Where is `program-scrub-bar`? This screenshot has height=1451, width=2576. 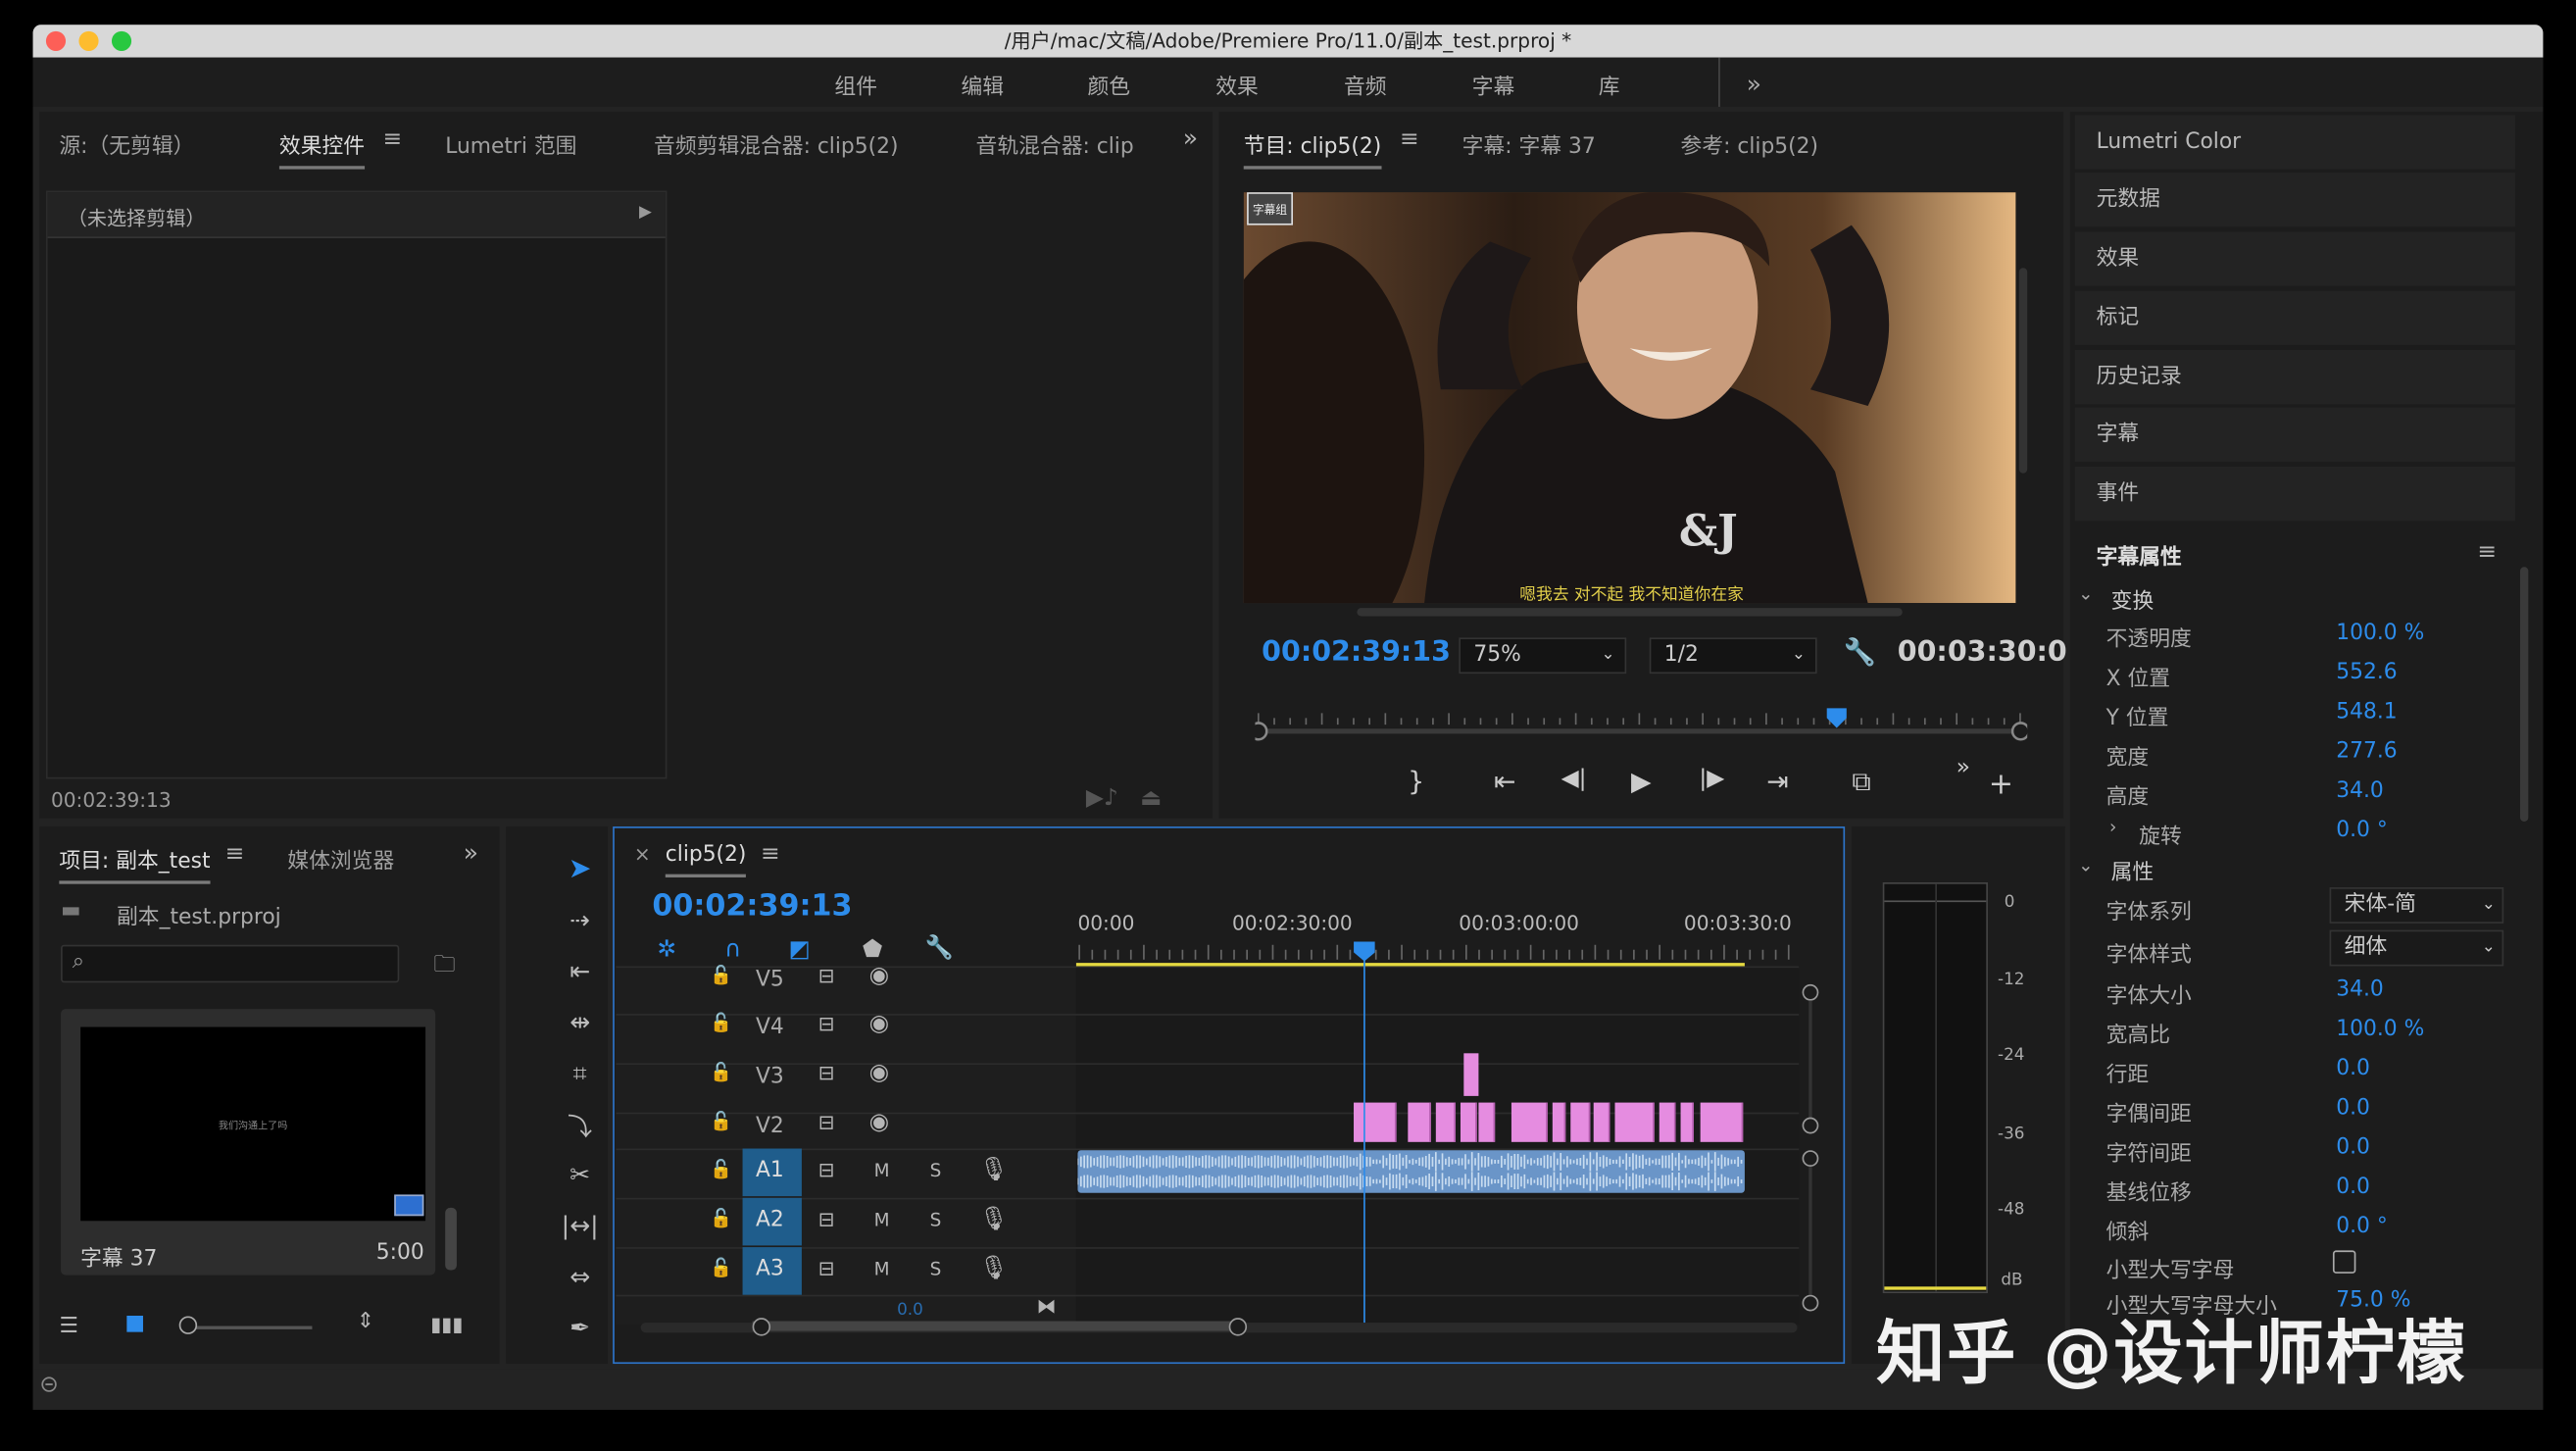 program-scrub-bar is located at coordinates (1640, 724).